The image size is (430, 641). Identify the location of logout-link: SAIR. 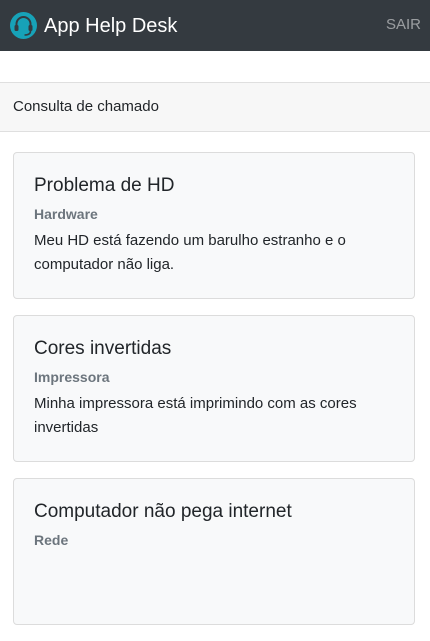
(403, 25).